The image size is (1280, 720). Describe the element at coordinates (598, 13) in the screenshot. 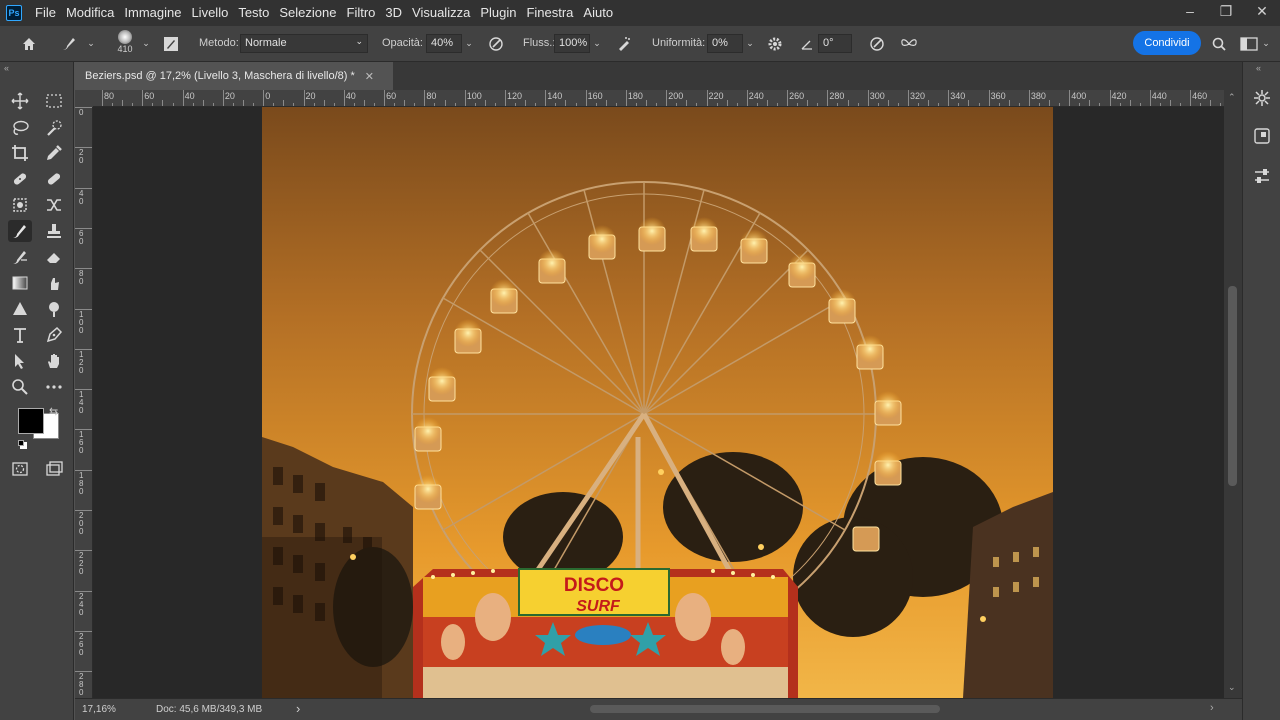

I see `menu-aiuto: Aiuto` at that location.